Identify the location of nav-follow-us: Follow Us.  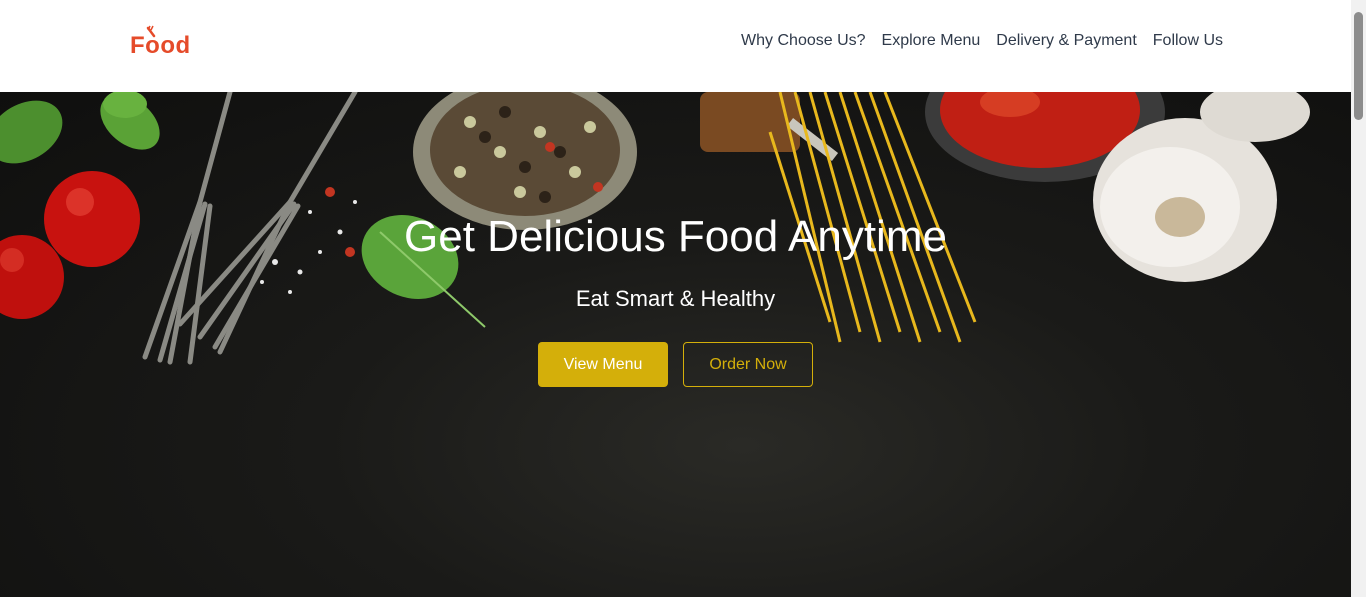
(1188, 41).